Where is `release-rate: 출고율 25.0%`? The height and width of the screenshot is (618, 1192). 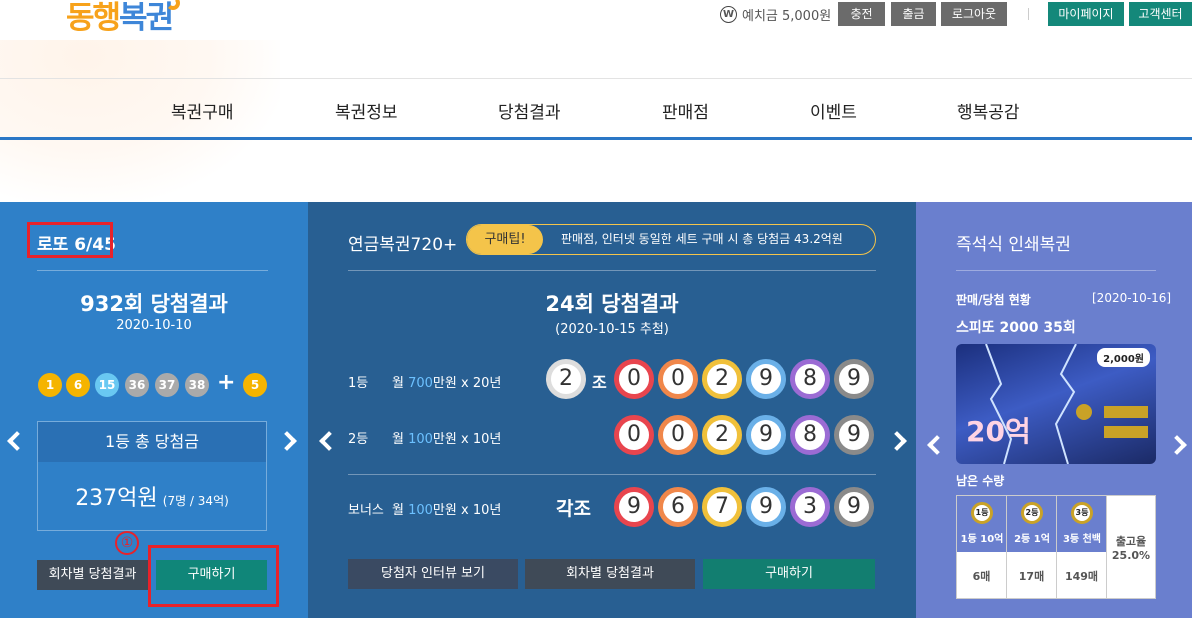 release-rate: 출고율 25.0% is located at coordinates (1131, 547).